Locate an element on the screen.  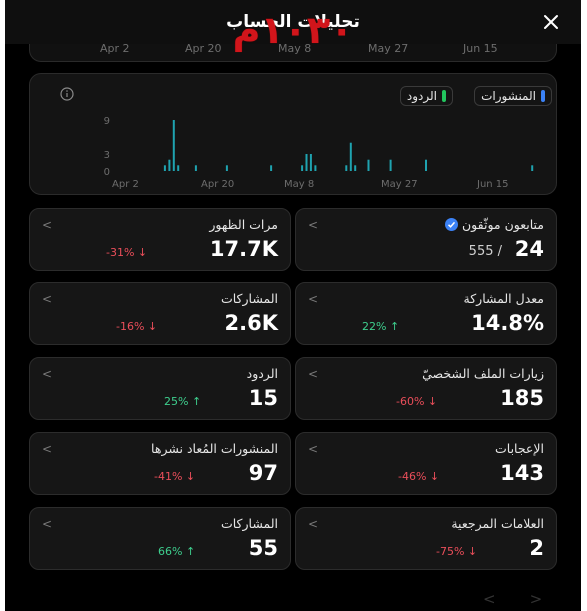
x-tick-label: May 8 is located at coordinates (299, 184).